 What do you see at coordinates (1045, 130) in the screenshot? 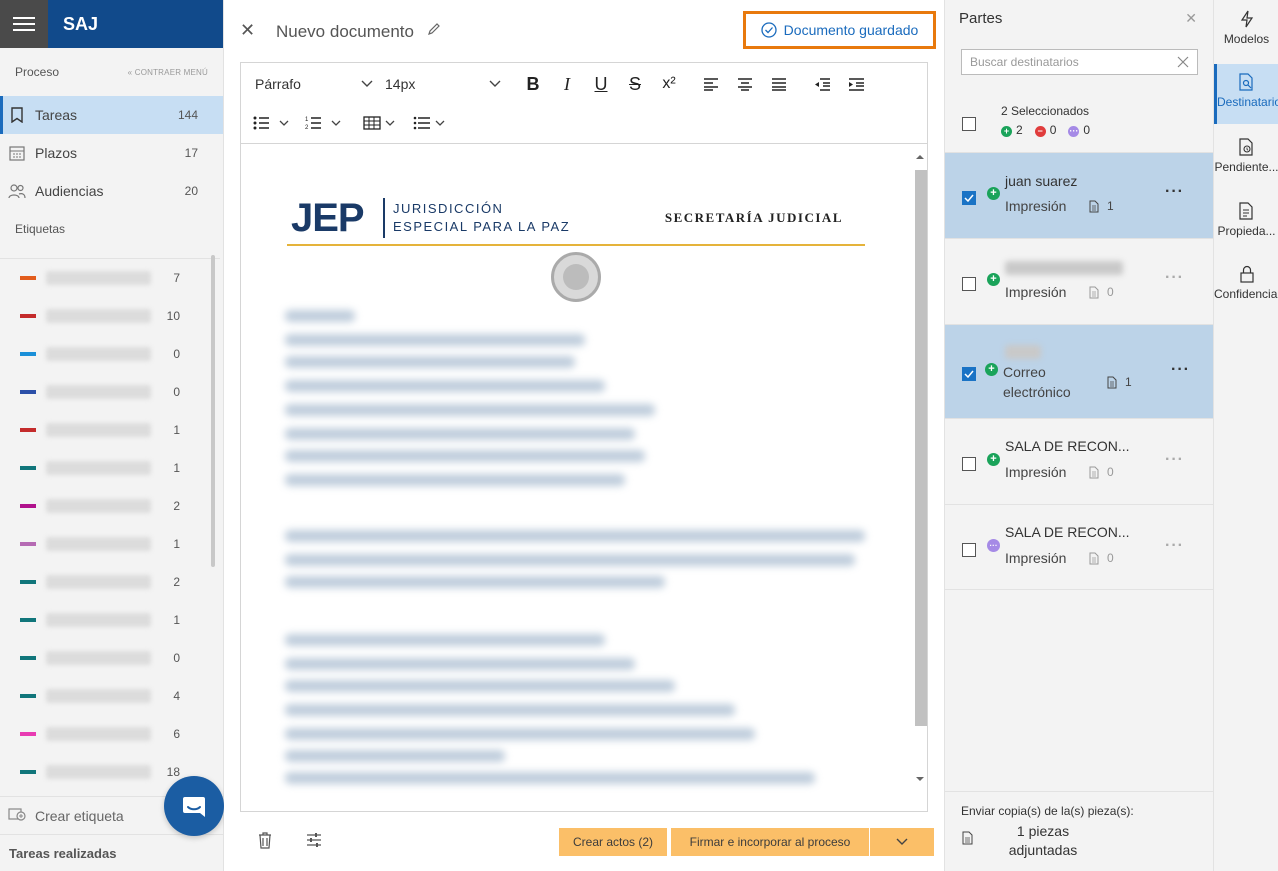
I see `selection-summary: +2 −0 ··· 0` at bounding box center [1045, 130].